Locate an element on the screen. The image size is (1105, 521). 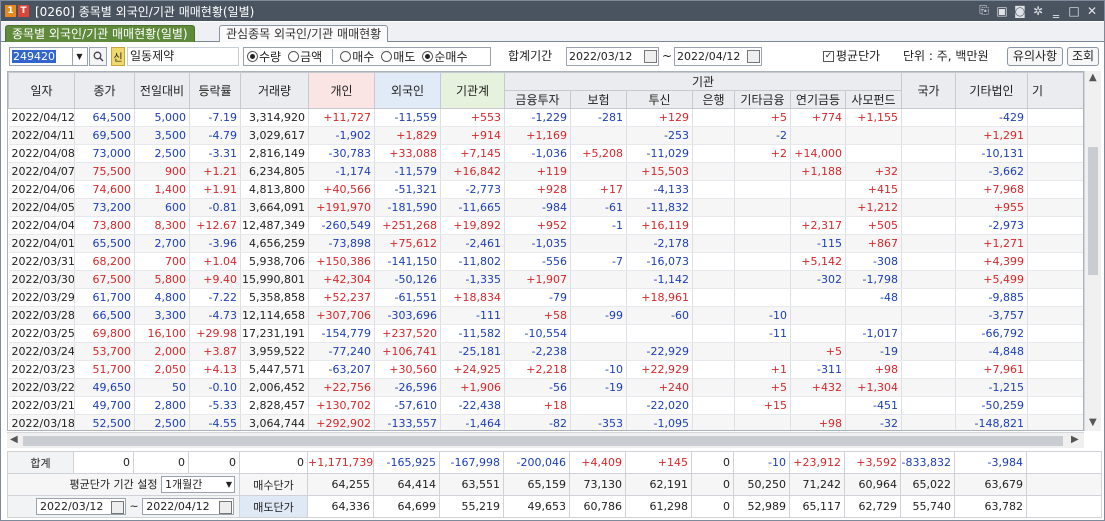
tab-stock-daily: 종목별 외국인/기관 매매현황(일별) is located at coordinates (100, 33).